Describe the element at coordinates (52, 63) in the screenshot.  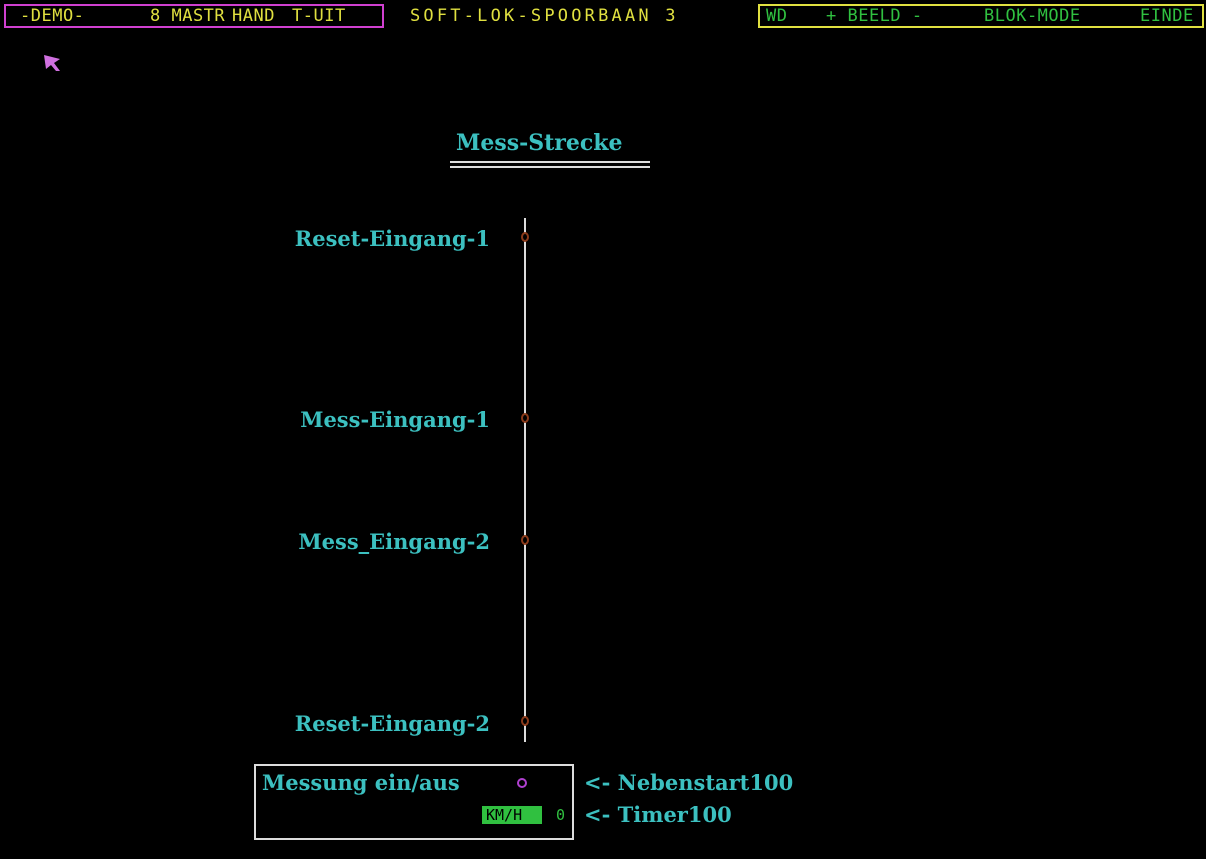
I see `mouse-cursor-icon` at that location.